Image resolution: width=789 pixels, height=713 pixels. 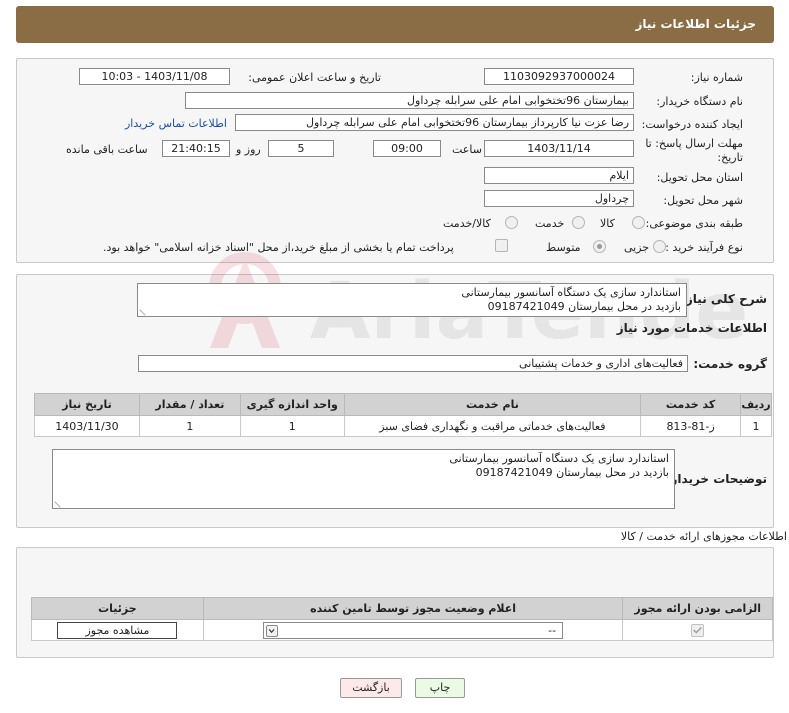 What do you see at coordinates (107, 149) in the screenshot?
I see `remaining-time-label: ساعت باقی مانده` at bounding box center [107, 149].